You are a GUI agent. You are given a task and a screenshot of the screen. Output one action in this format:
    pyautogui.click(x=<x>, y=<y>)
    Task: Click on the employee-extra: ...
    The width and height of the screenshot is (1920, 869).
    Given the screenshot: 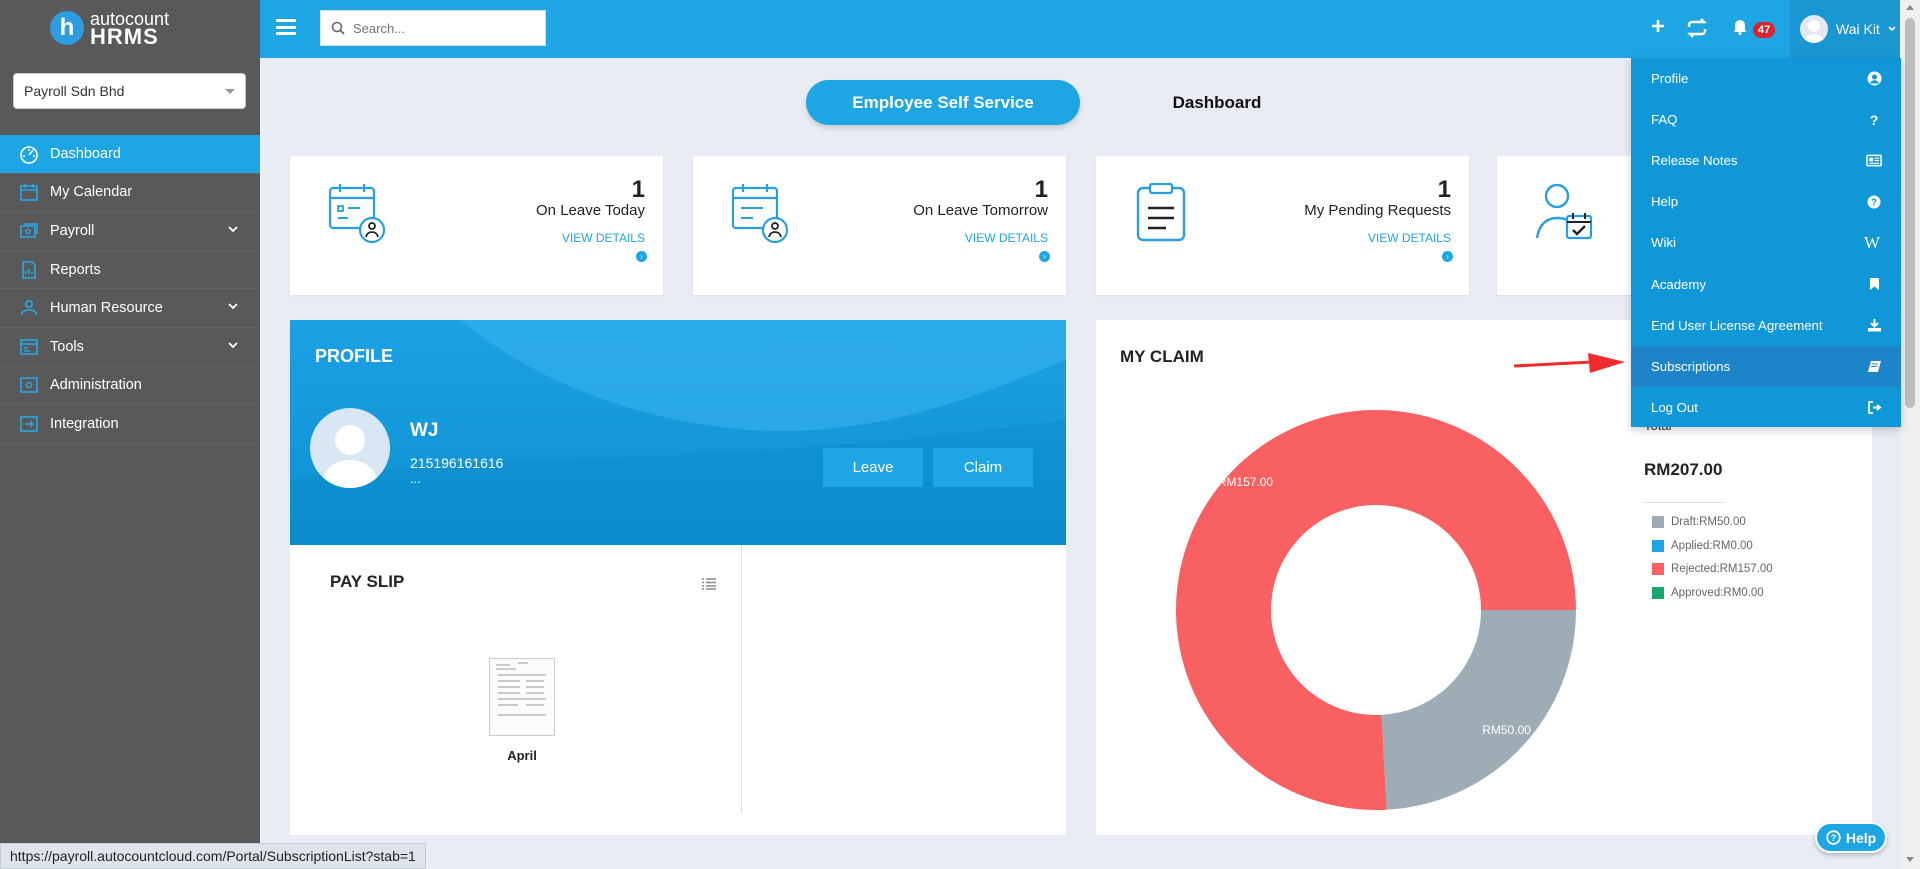 What is the action you would take?
    pyautogui.click(x=415, y=478)
    